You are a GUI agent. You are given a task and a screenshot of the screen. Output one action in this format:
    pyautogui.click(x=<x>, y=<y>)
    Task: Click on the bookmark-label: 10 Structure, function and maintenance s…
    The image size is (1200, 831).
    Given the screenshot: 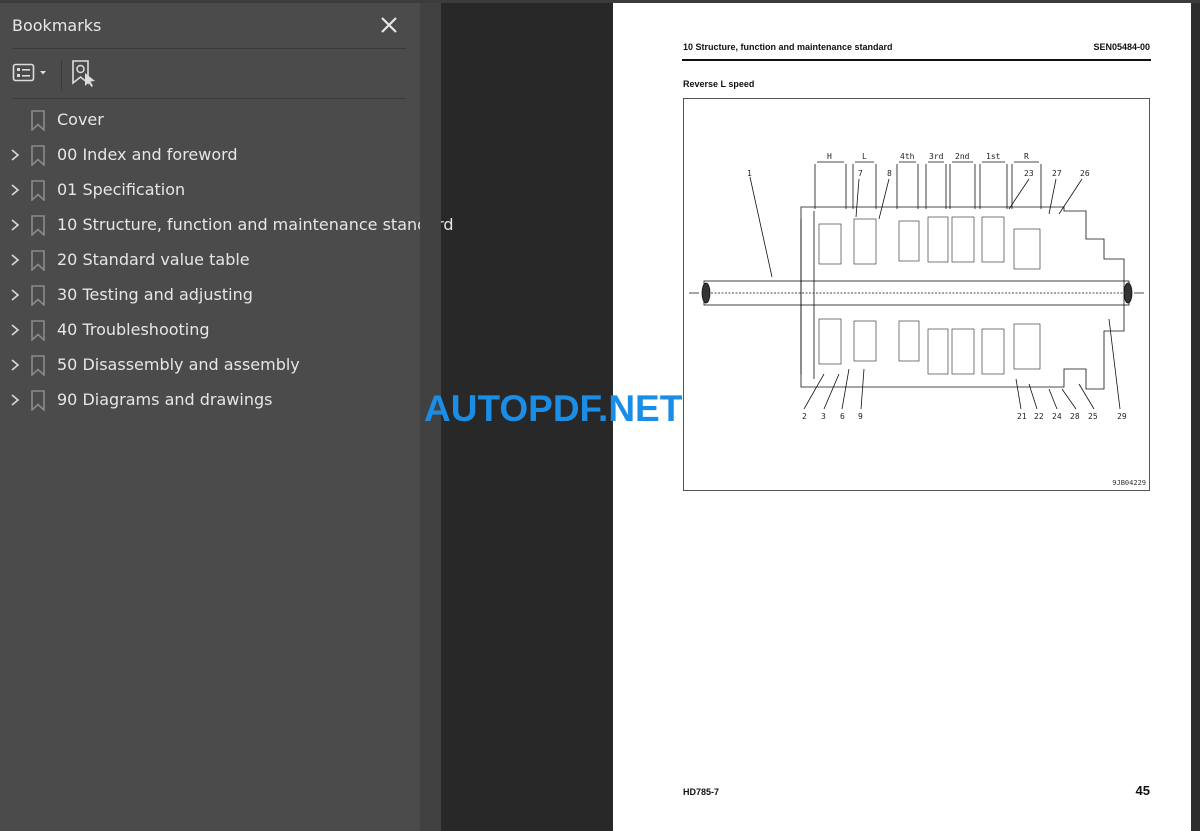 What is the action you would take?
    pyautogui.click(x=255, y=224)
    